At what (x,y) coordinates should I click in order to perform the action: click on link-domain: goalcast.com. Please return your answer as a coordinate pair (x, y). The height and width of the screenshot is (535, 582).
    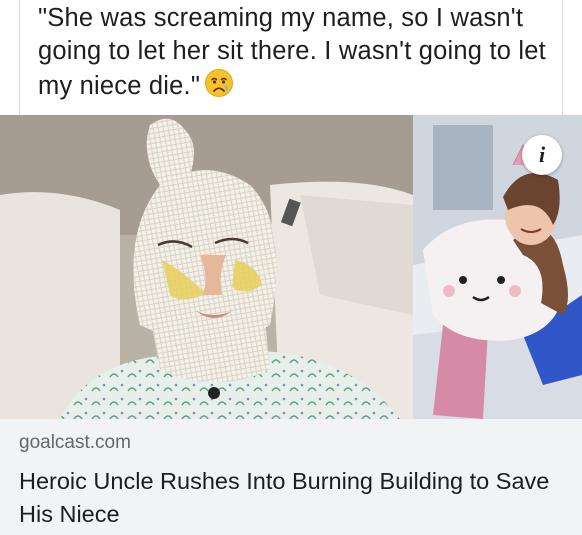
    Looking at the image, I should click on (75, 442).